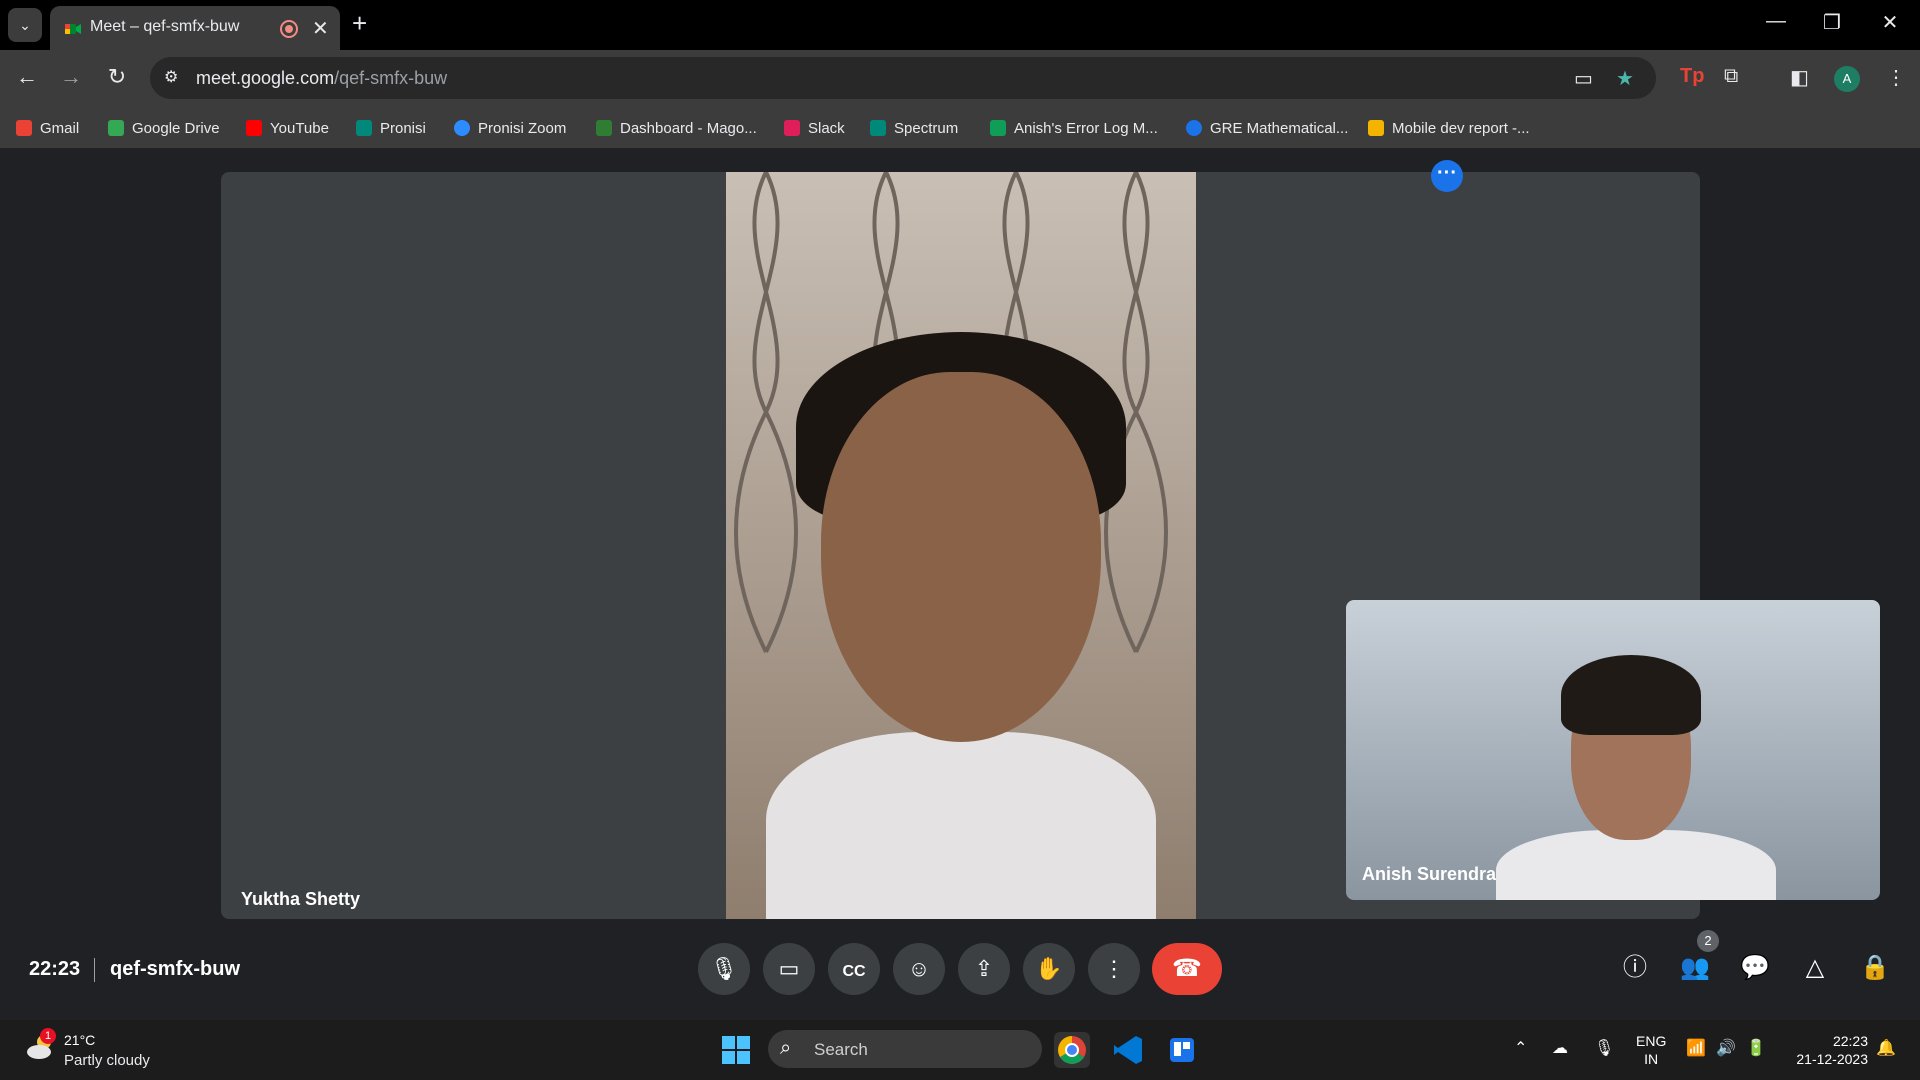 The width and height of the screenshot is (1920, 1080). What do you see at coordinates (1625, 78) in the screenshot?
I see `bookmark-star-icon: ★` at bounding box center [1625, 78].